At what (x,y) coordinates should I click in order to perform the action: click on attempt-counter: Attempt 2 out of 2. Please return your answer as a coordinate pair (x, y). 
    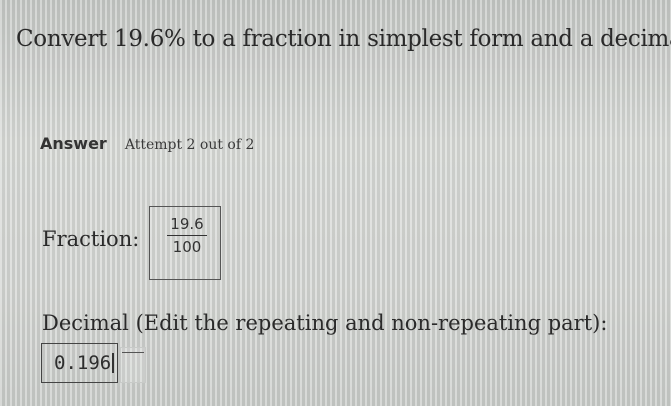
    Looking at the image, I should click on (189, 145).